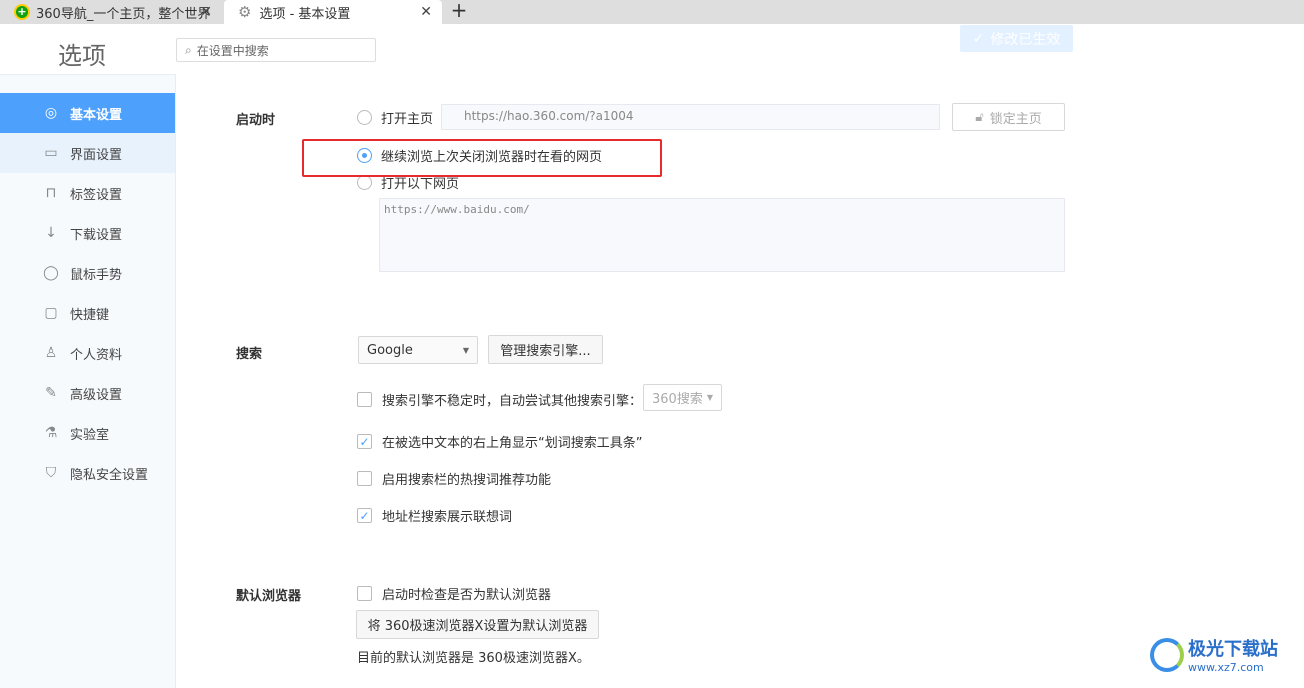 Image resolution: width=1304 pixels, height=688 pixels. Describe the element at coordinates (22, 12) in the screenshot. I see `360-logo-icon: +` at that location.